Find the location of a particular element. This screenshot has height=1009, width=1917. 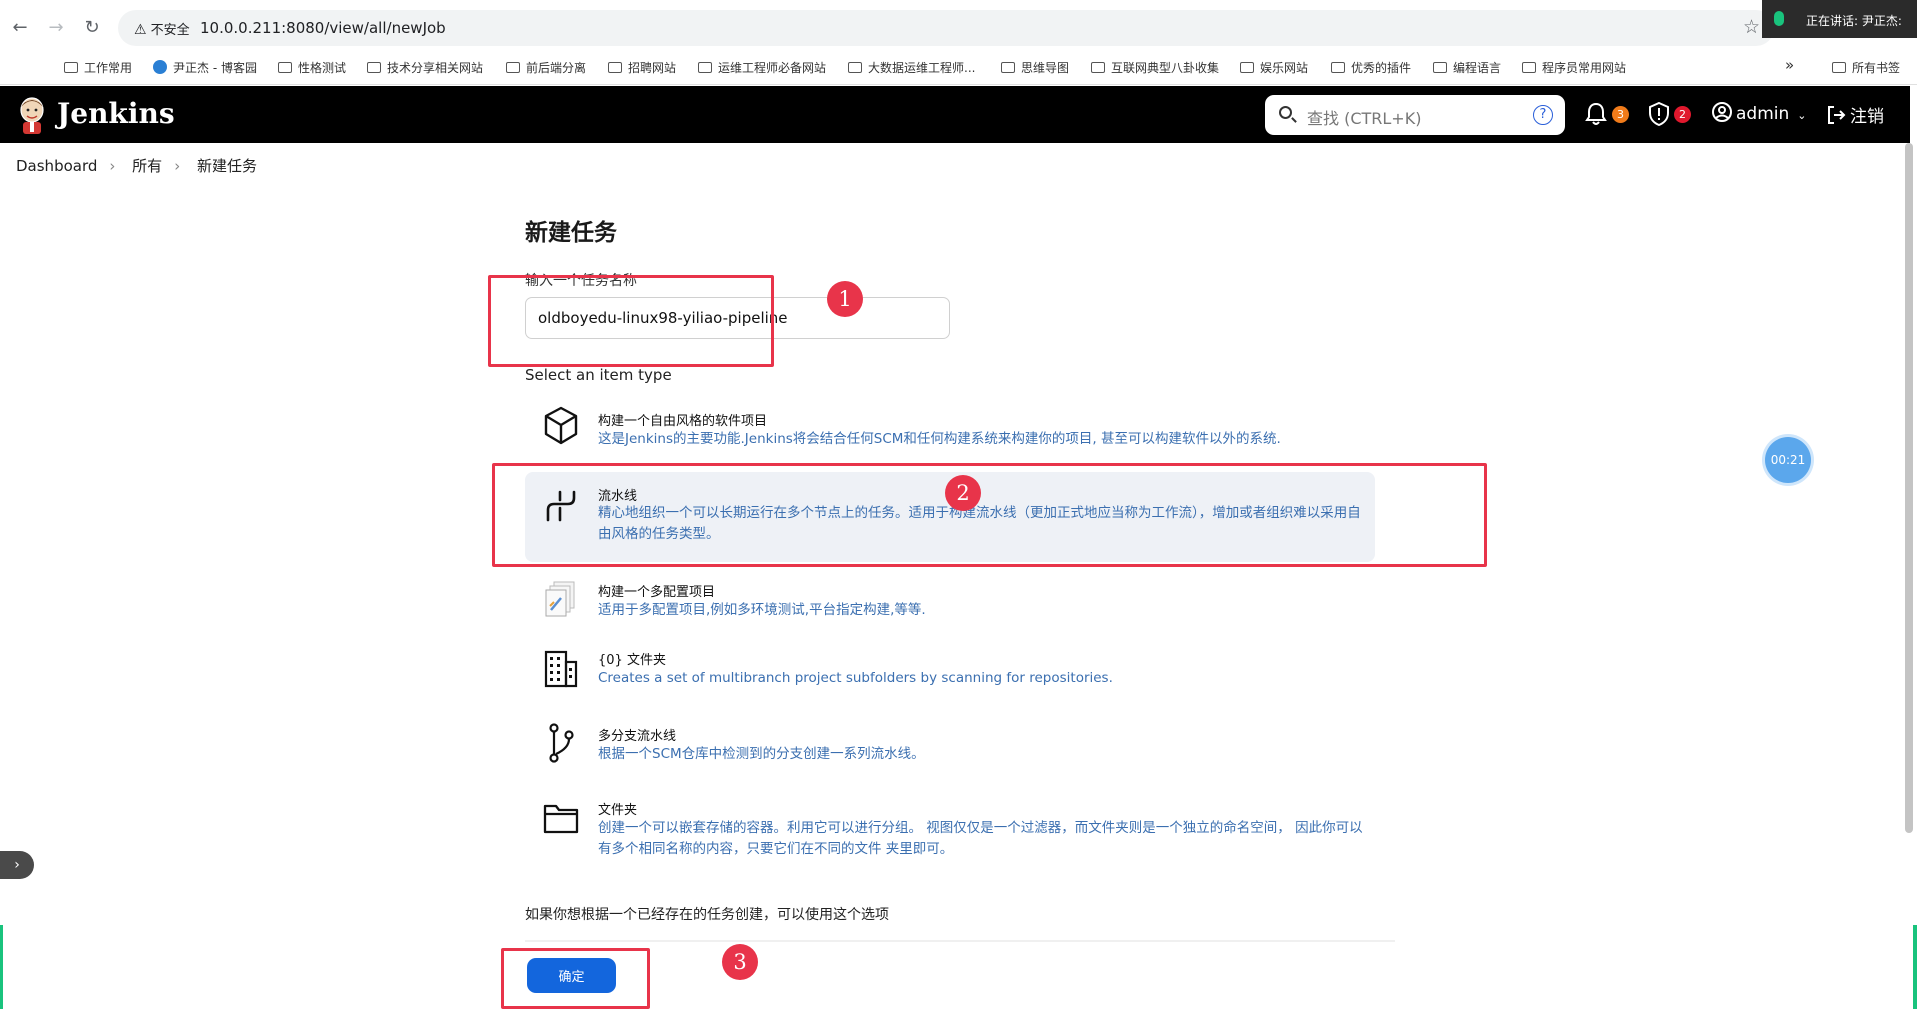

page-scrollbar is located at coordinates (1909, 488).